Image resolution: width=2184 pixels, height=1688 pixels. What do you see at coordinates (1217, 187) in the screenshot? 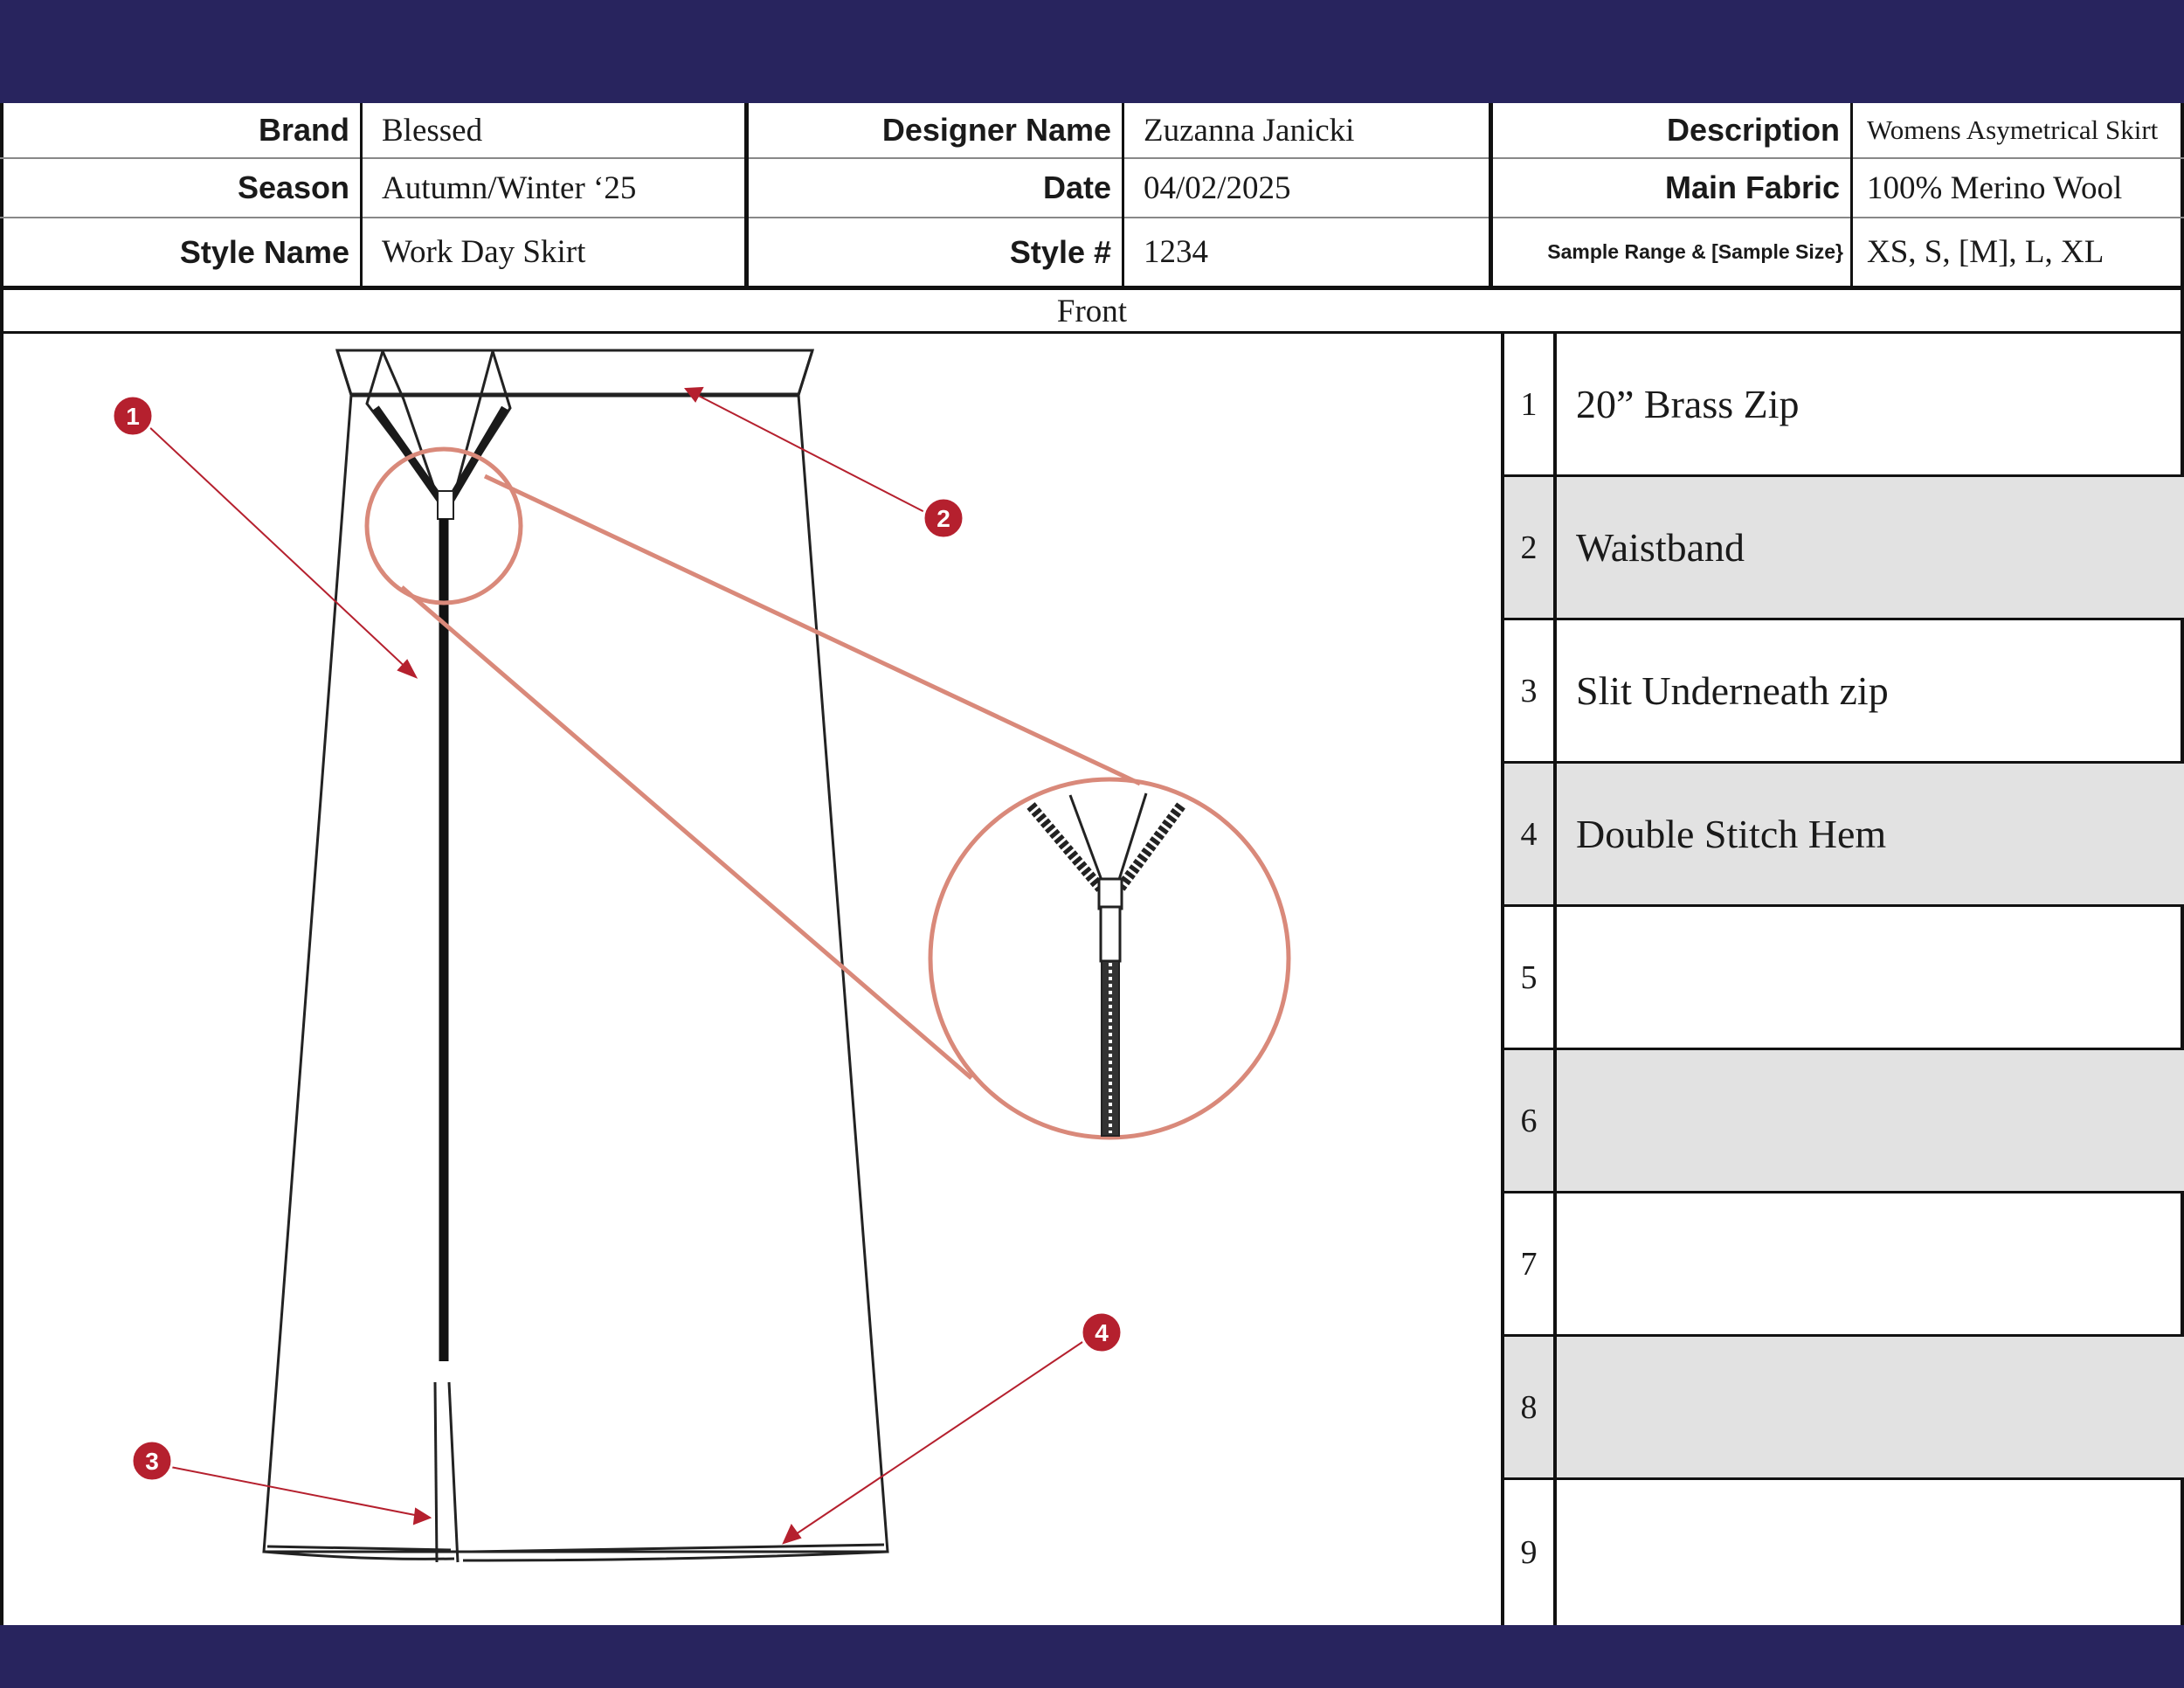
I see `date-value: 04/02/2025` at bounding box center [1217, 187].